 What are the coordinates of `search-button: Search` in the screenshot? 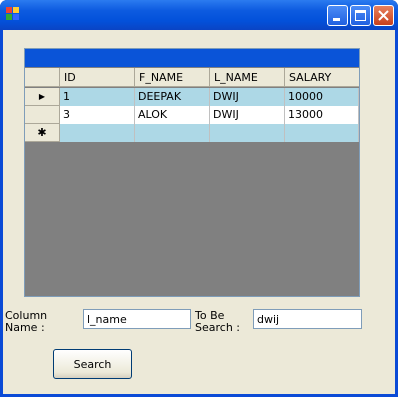 It's located at (92, 364).